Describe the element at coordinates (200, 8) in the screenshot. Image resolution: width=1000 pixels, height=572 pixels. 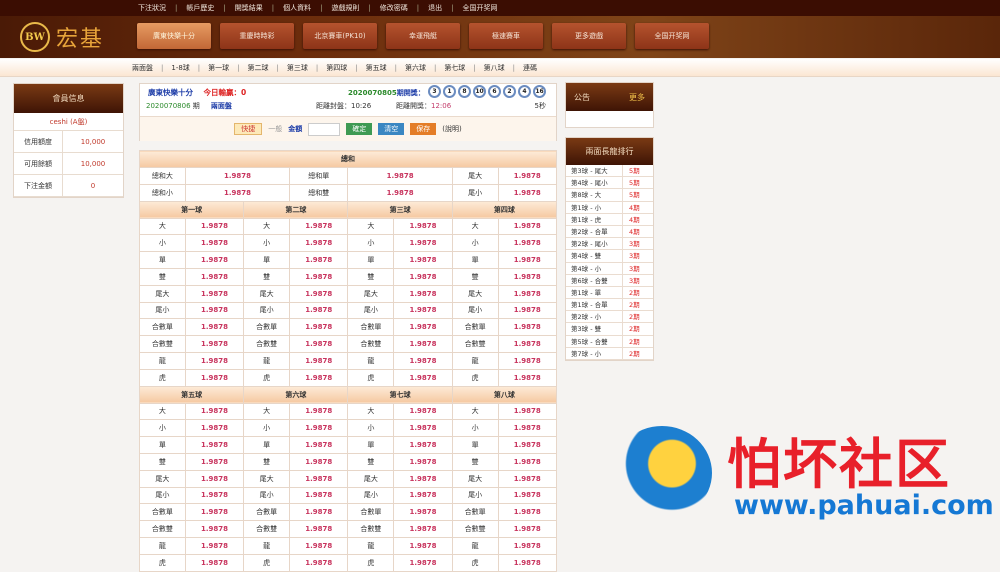
I see `top-link: 帳戶歷史` at that location.